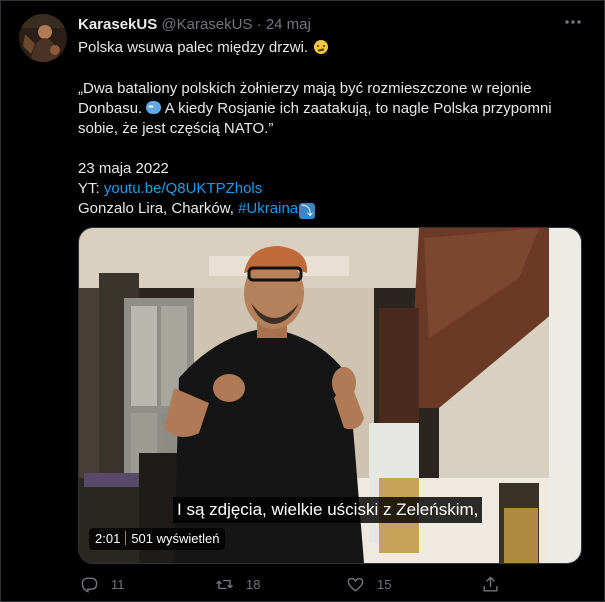 The height and width of the screenshot is (602, 605). I want to click on share-button, so click(490, 584).